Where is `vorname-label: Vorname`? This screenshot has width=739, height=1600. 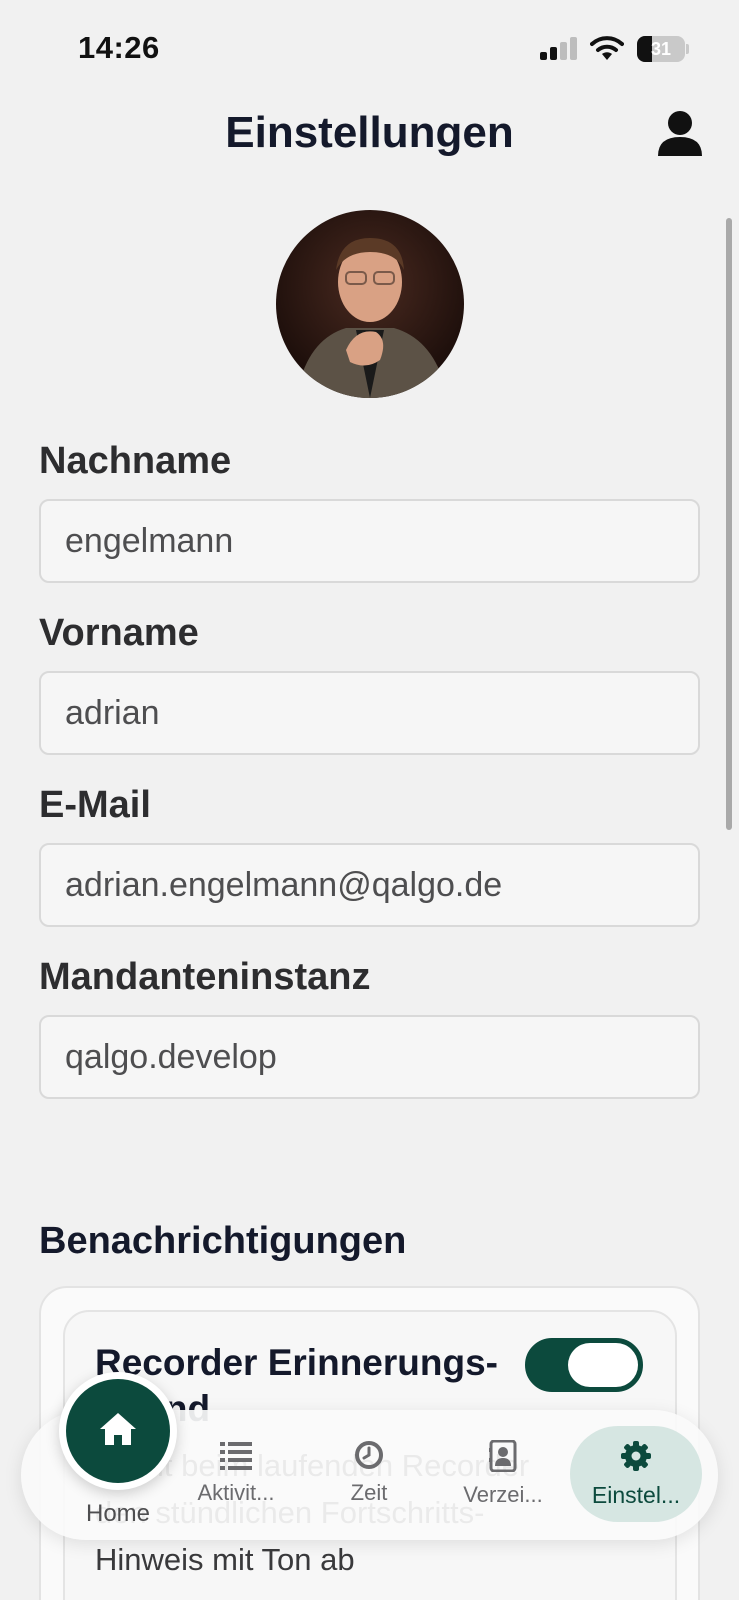
vorname-label: Vorname is located at coordinates (119, 633).